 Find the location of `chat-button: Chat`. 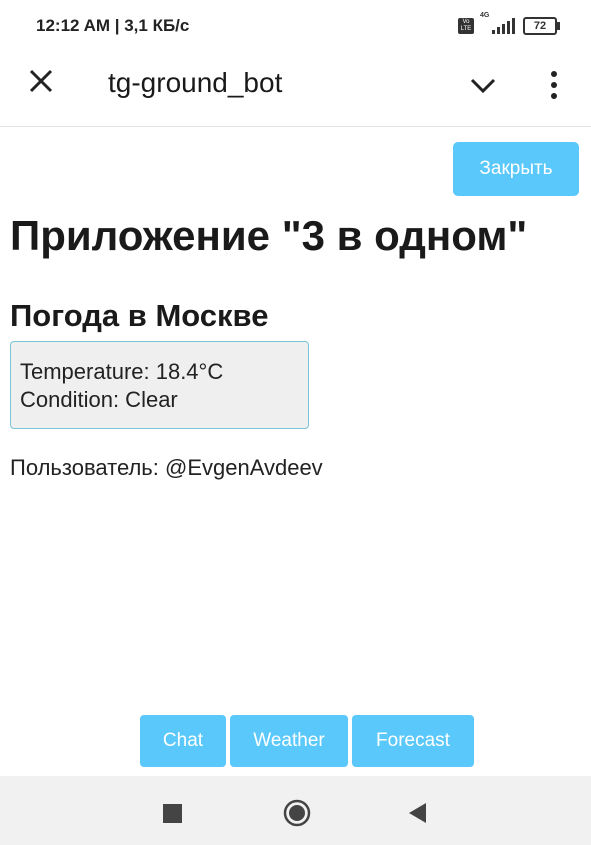

chat-button: Chat is located at coordinates (183, 741).